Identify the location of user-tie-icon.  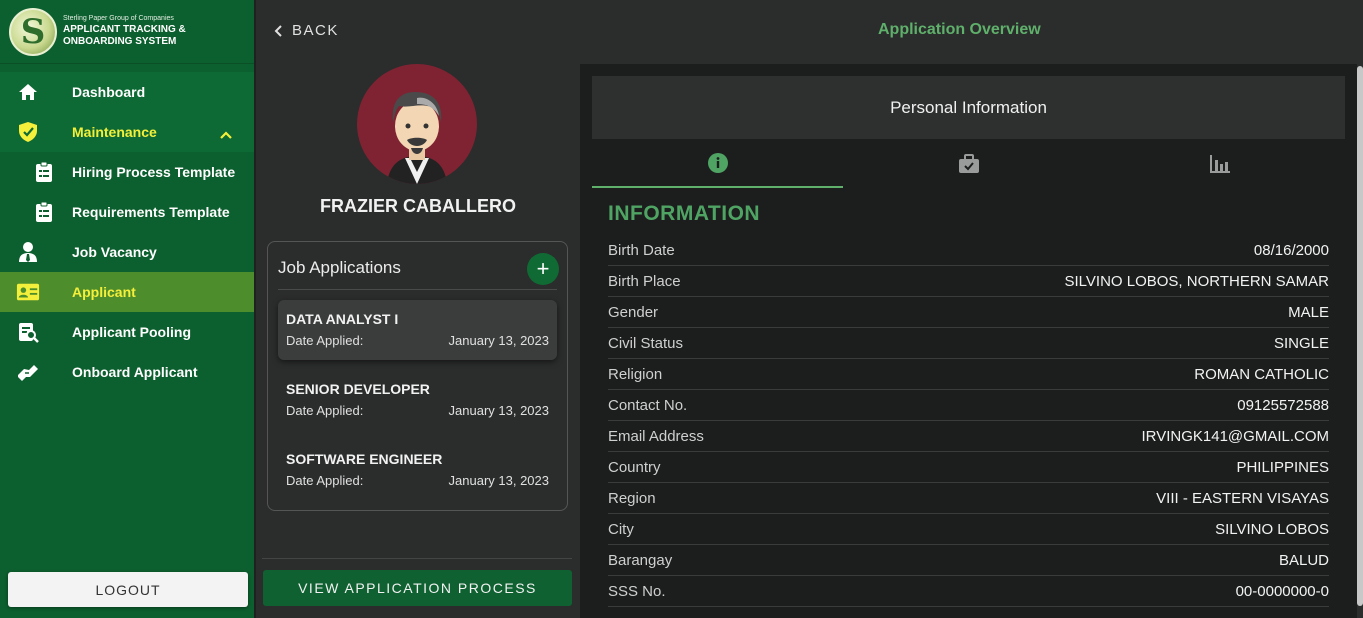
(28, 252).